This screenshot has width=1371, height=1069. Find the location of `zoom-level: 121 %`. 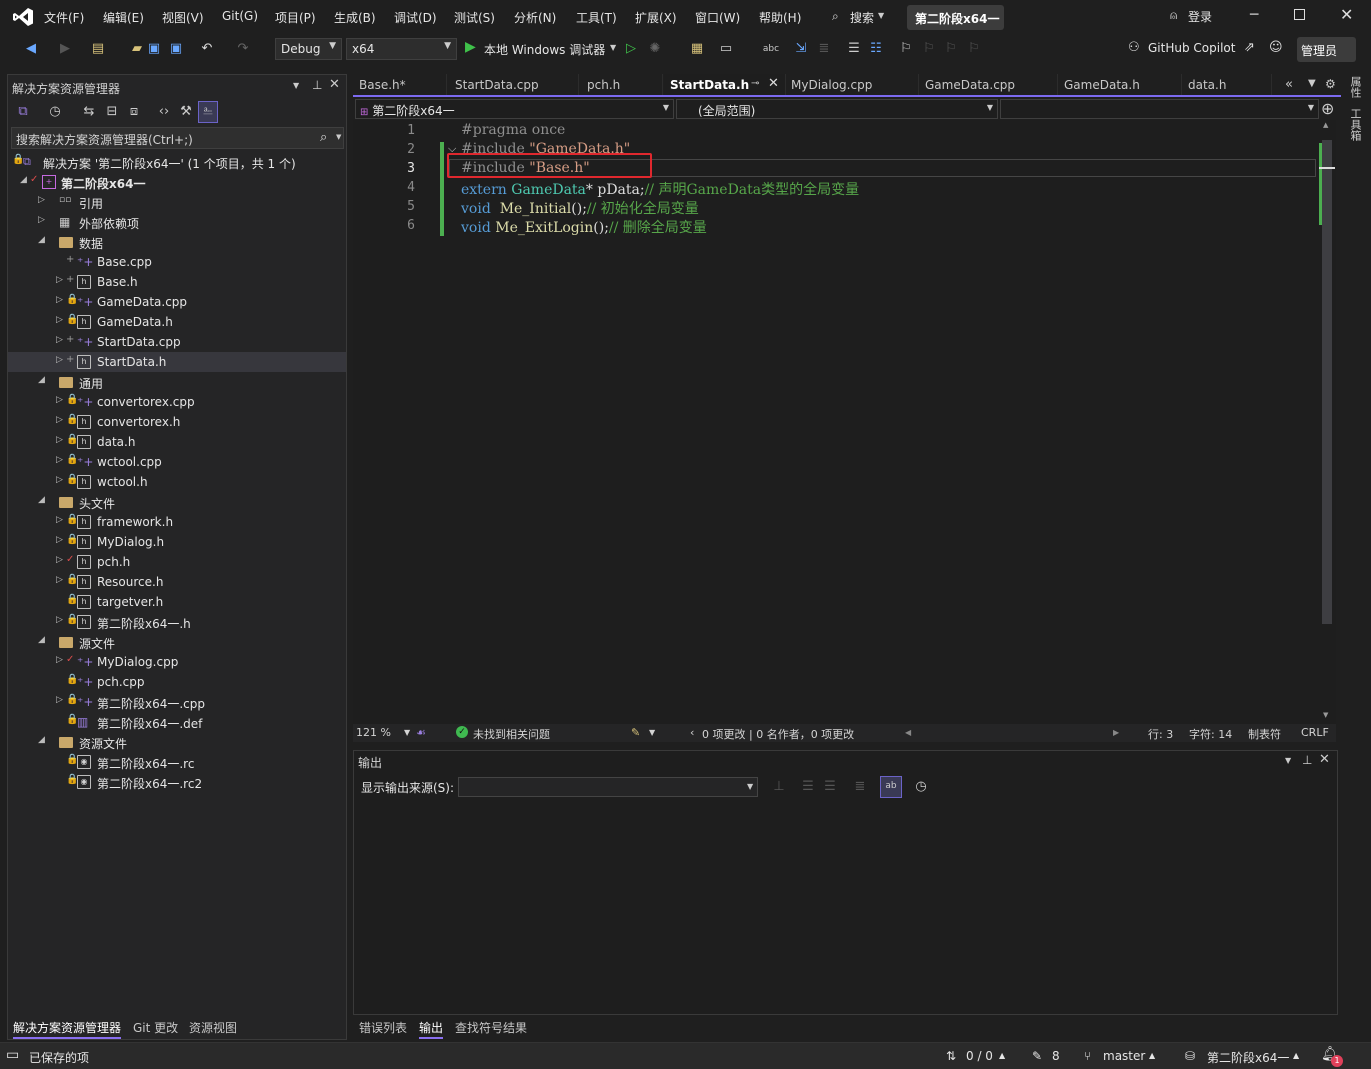

zoom-level: 121 % is located at coordinates (373, 732).